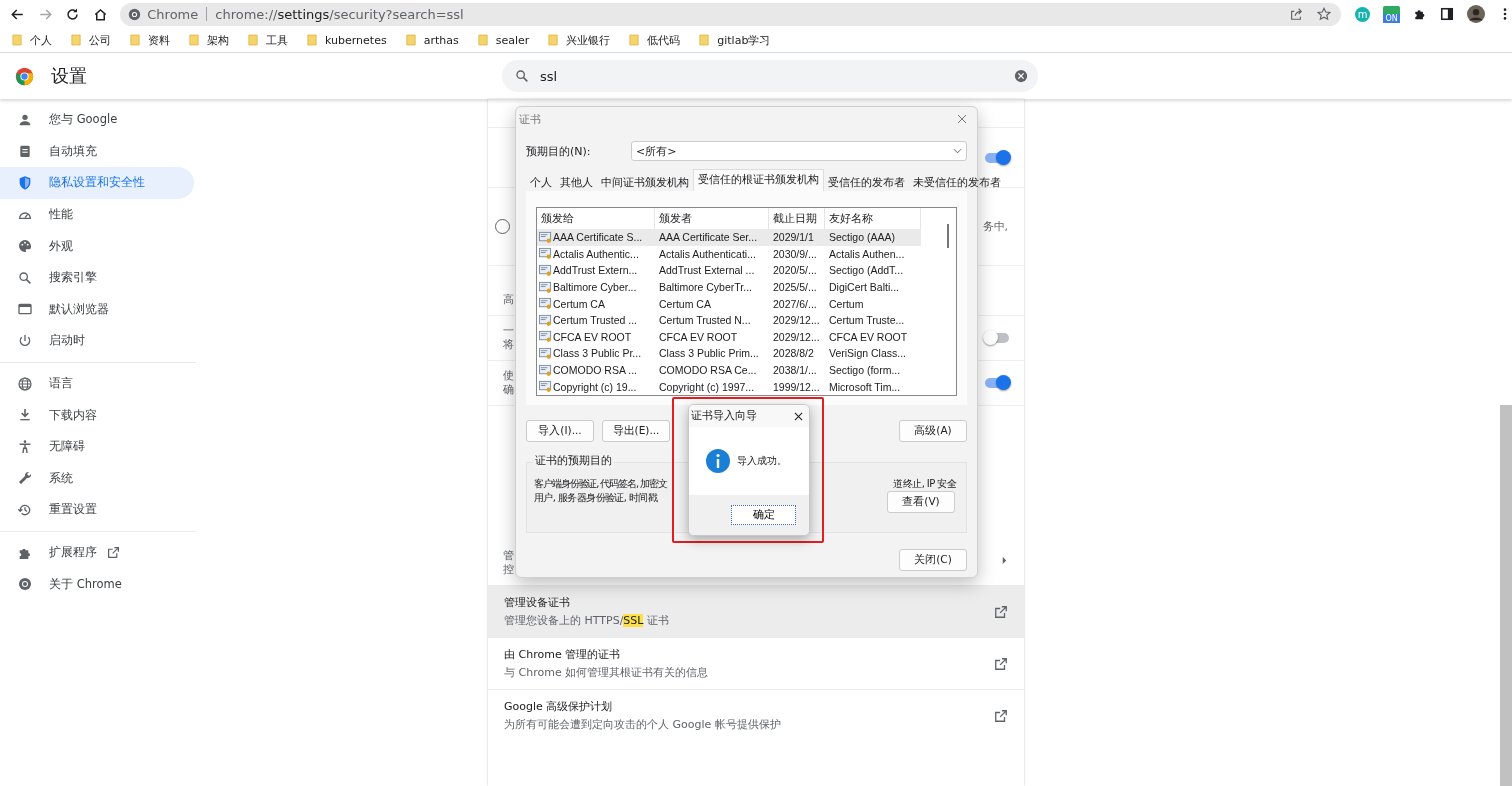 The height and width of the screenshot is (786, 1512). I want to click on star-icon, so click(1324, 14).